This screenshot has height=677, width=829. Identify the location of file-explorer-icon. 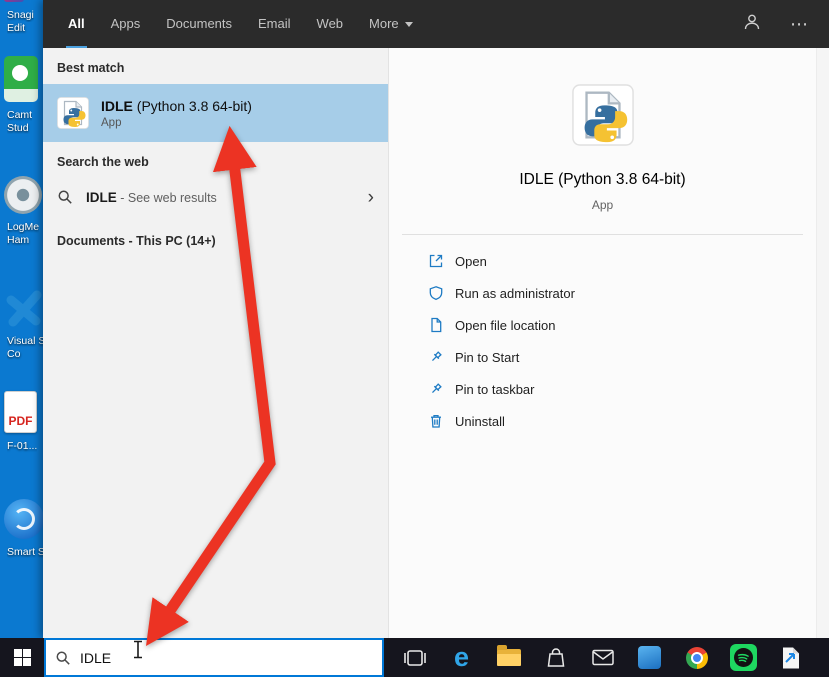
(508, 655).